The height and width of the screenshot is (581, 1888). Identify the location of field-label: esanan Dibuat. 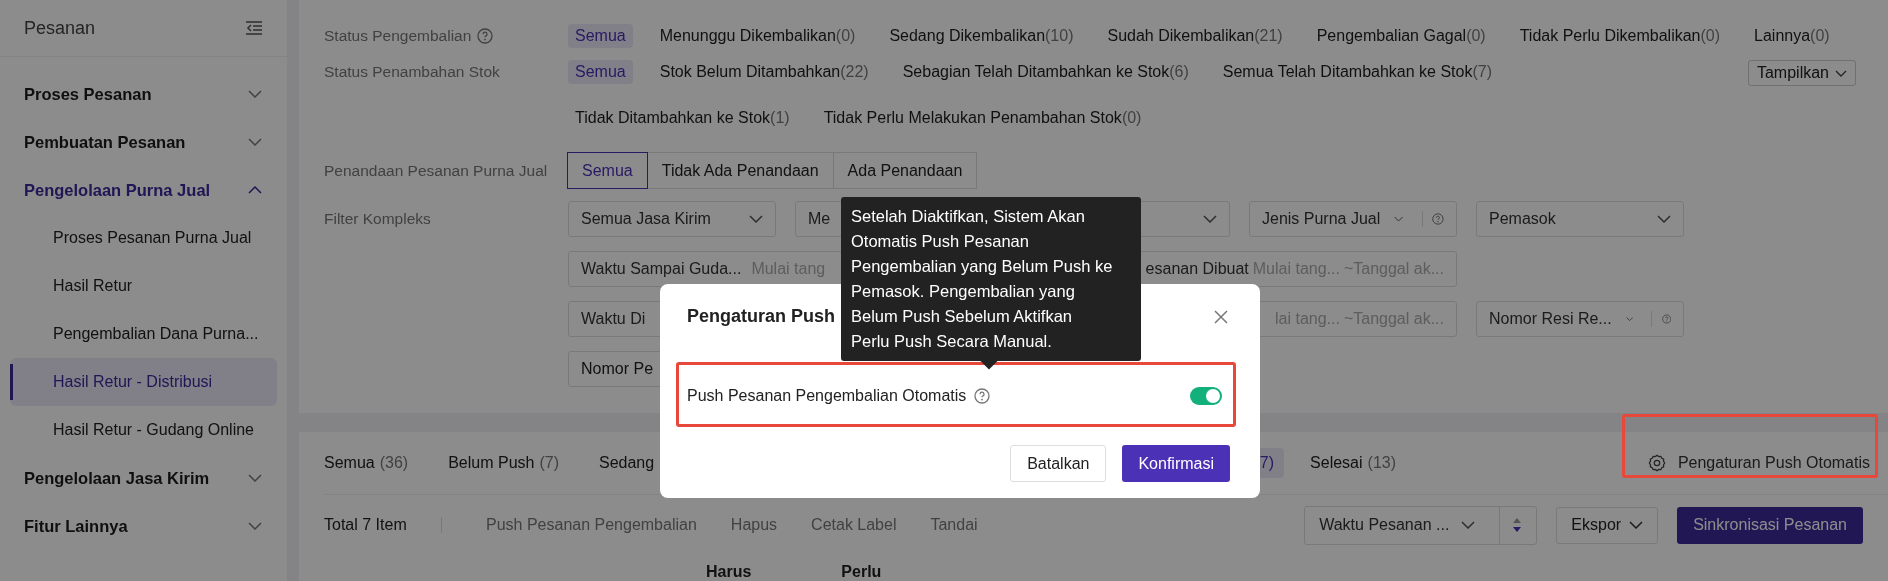
(1197, 269).